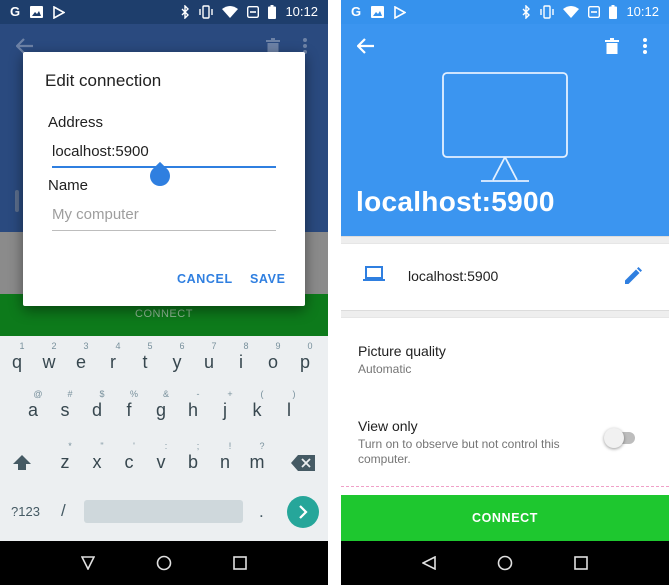  I want to click on key-l: ) l, so click(289, 405).